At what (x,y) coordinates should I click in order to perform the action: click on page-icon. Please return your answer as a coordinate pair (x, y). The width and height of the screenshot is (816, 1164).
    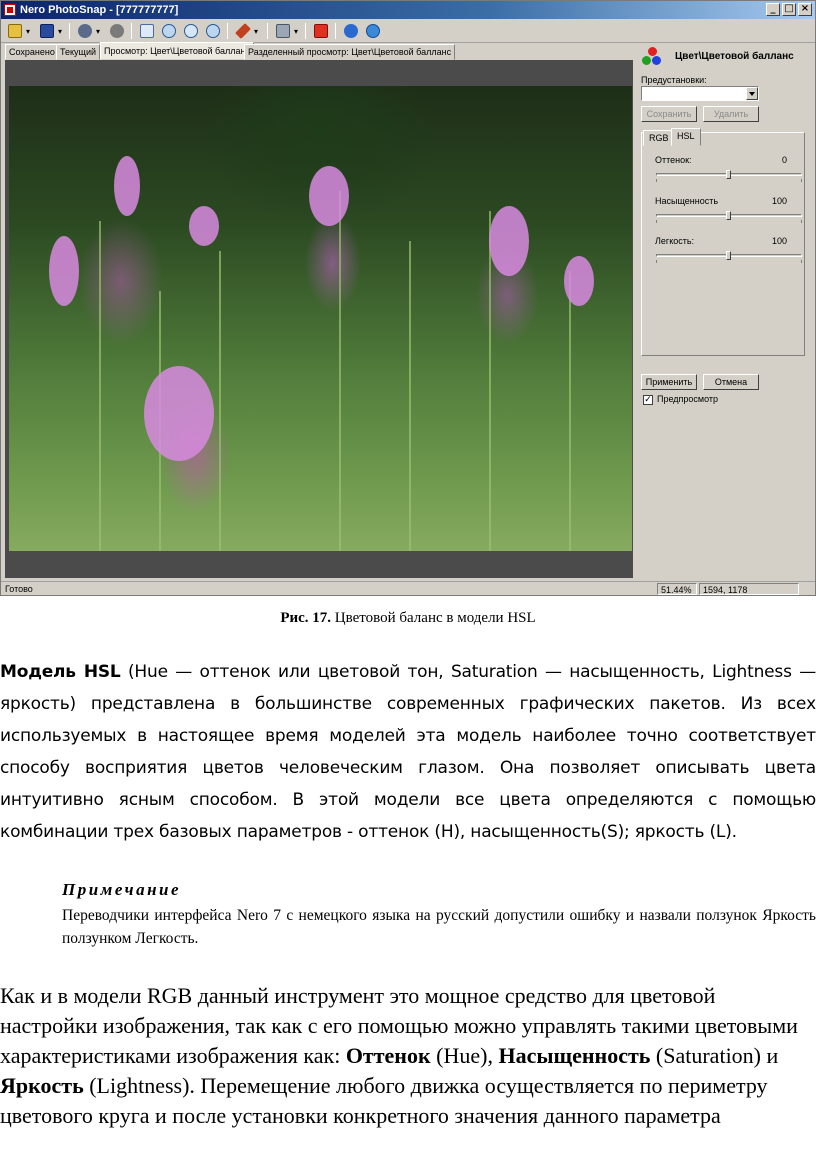
    Looking at the image, I should click on (147, 31).